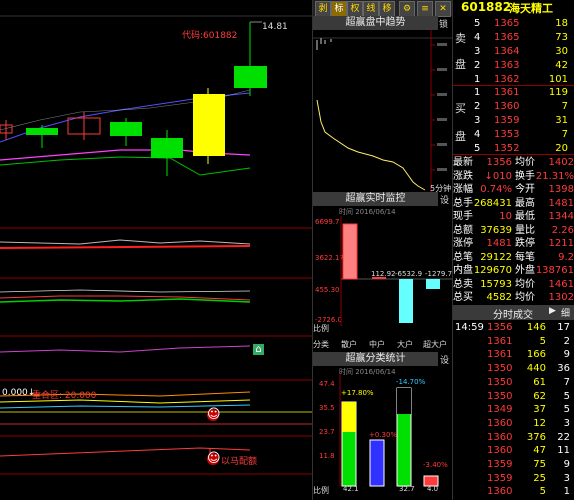 The image size is (574, 500). Describe the element at coordinates (435, 344) in the screenshot. I see `category-super-large: 超大户` at that location.